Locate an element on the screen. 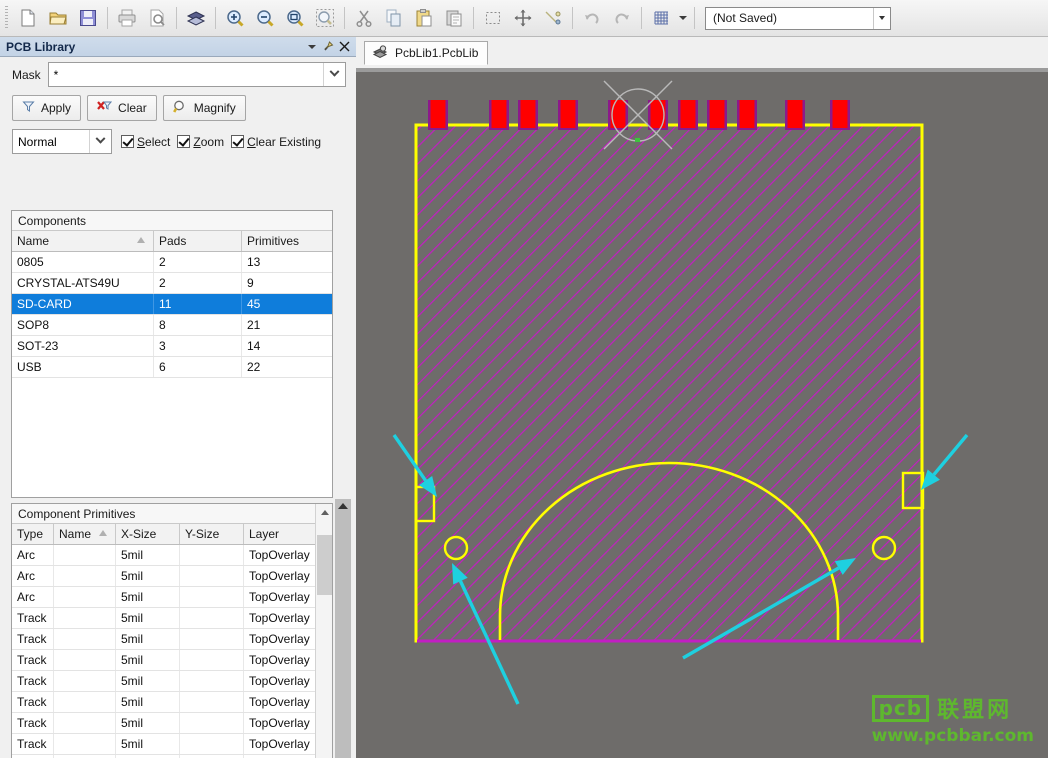 The image size is (1048, 758). scroll-up-icon is located at coordinates (324, 512).